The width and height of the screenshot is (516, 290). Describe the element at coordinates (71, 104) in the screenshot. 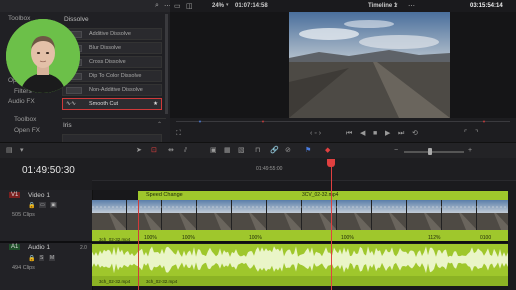

I see `transition-thumbnail-icon: ∿∿` at that location.